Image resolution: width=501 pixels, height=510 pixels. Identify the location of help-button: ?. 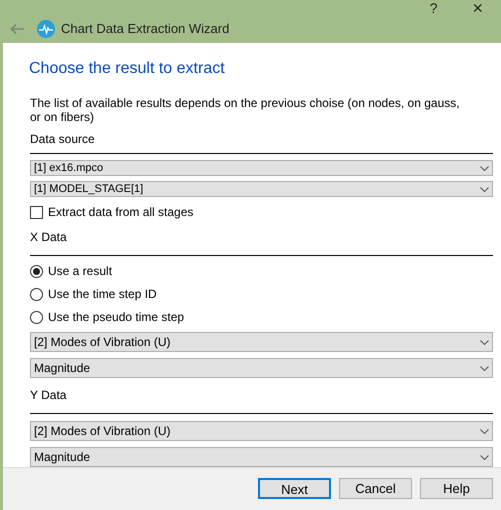
(434, 8).